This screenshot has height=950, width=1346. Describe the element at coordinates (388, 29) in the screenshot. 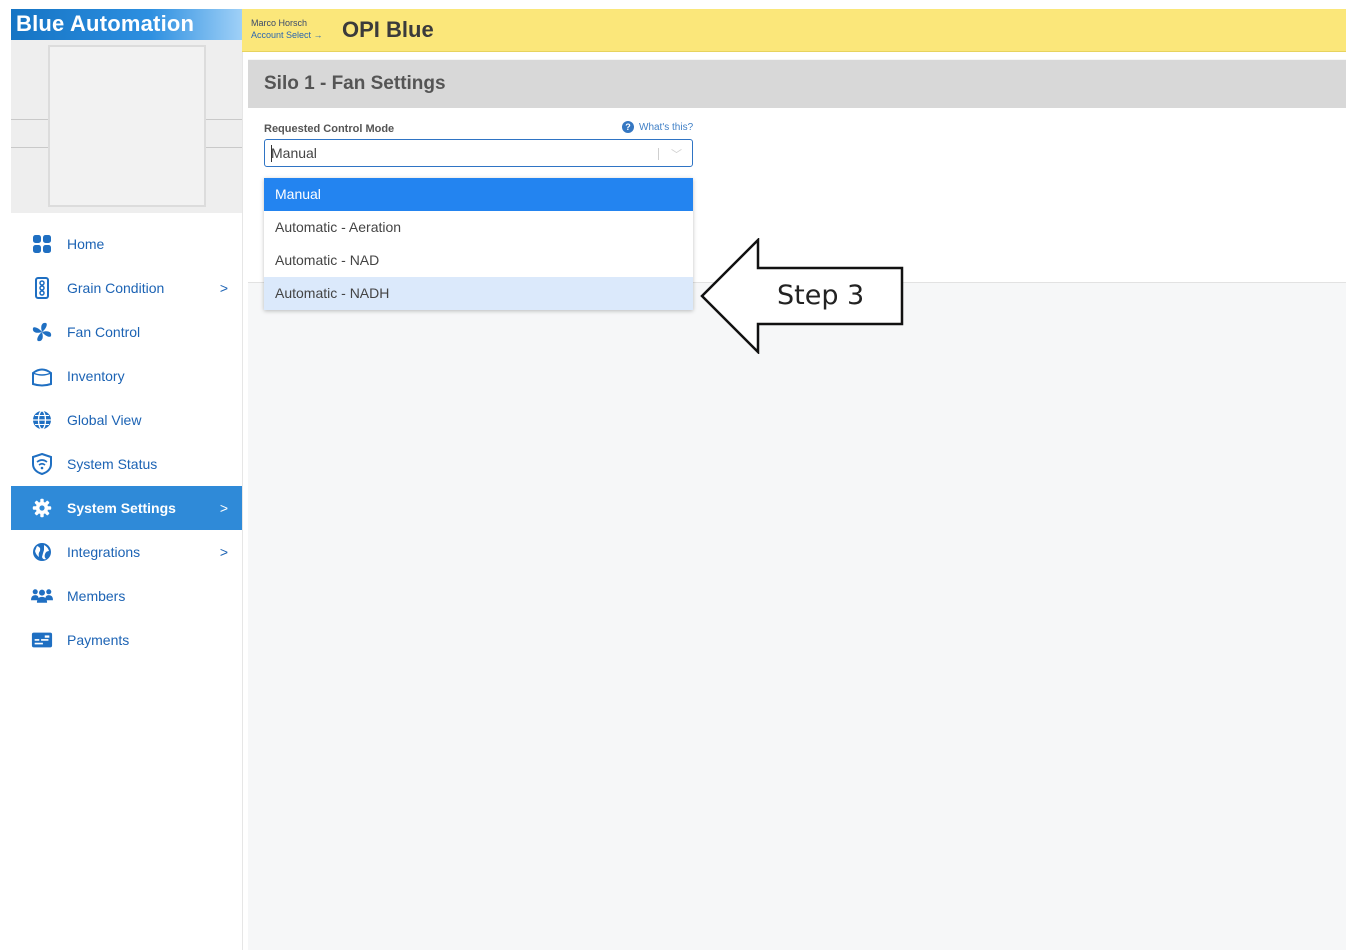

I see `page-title: OPI Blue` at that location.